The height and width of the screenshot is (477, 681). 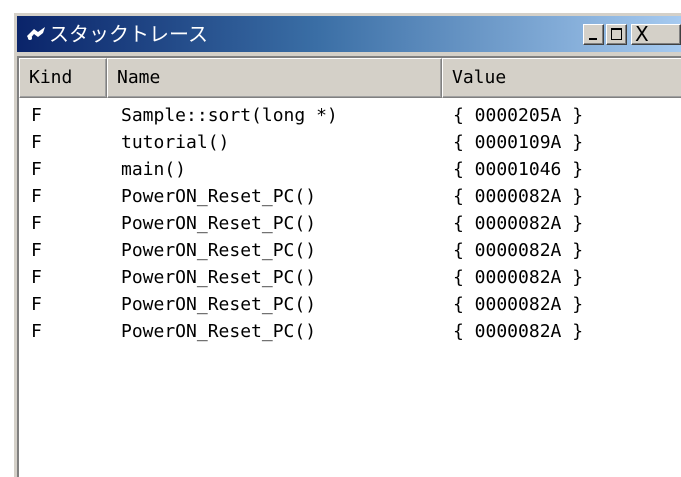 I want to click on window-title: スタックトレース, so click(x=128, y=34).